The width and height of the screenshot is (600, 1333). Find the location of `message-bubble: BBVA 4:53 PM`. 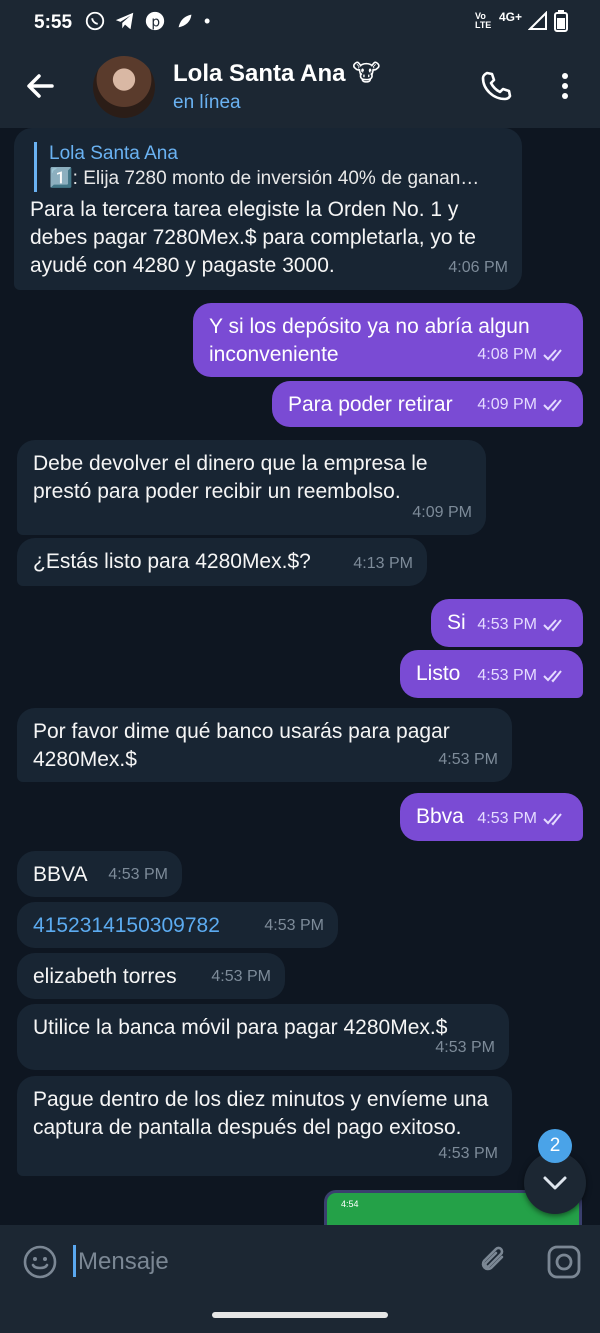

message-bubble: BBVA 4:53 PM is located at coordinates (99, 874).